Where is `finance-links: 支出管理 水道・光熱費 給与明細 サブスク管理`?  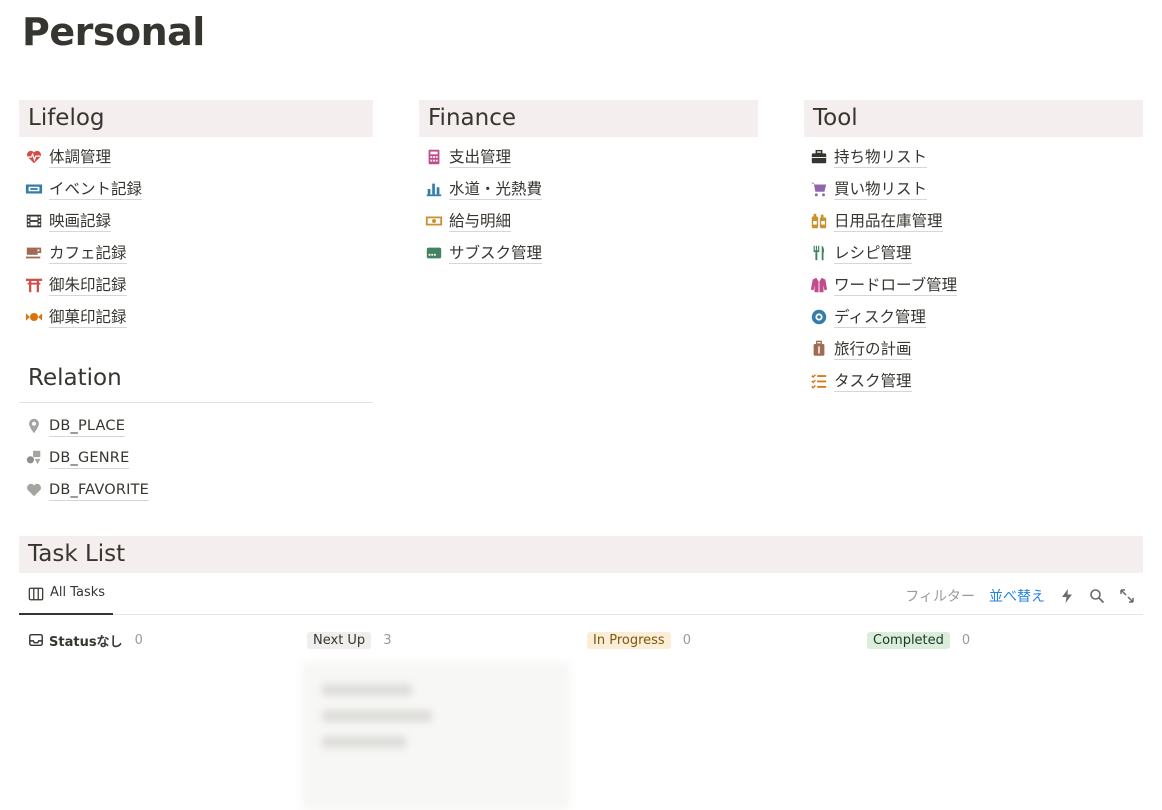
finance-links: 支出管理 水道・光熱費 給与明細 サブスク管理 is located at coordinates (588, 203).